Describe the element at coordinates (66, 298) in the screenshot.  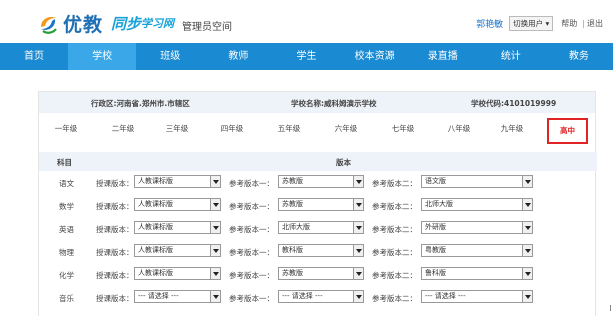
I see `subject-name: 音乐` at that location.